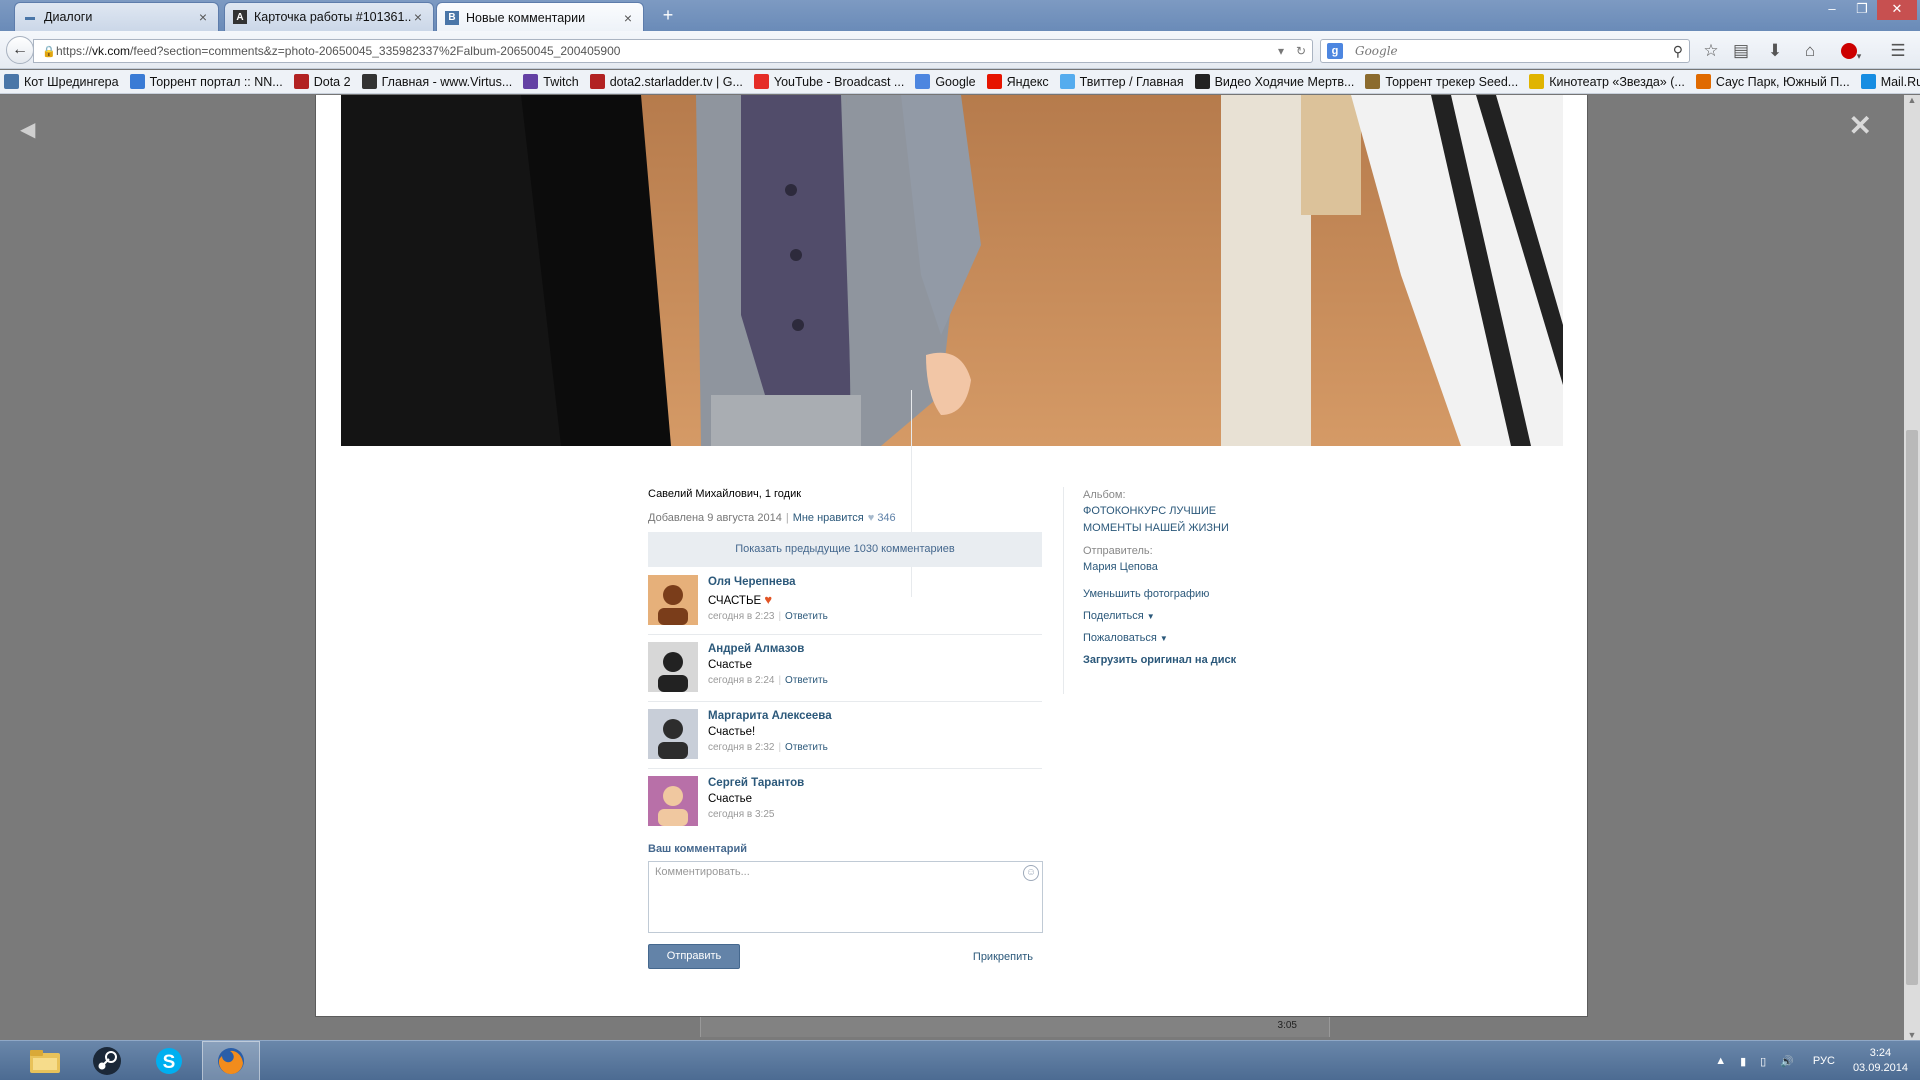 The width and height of the screenshot is (1920, 1080). I want to click on comment-meta: сегодня в 2:23 | Ответить, so click(768, 616).